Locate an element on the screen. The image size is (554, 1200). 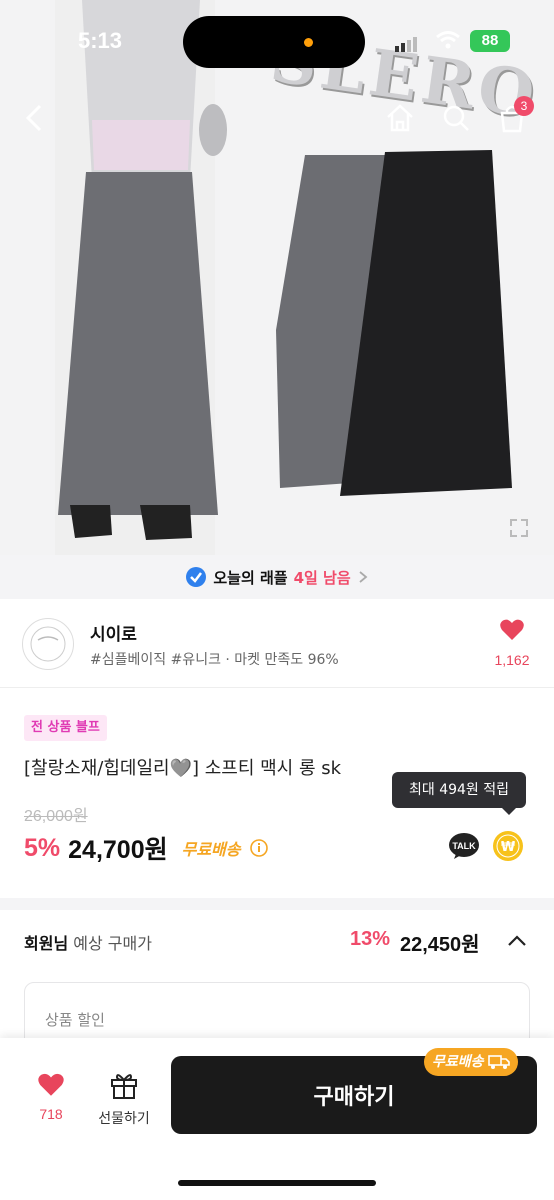
discount-rate: 5% is located at coordinates (42, 847).